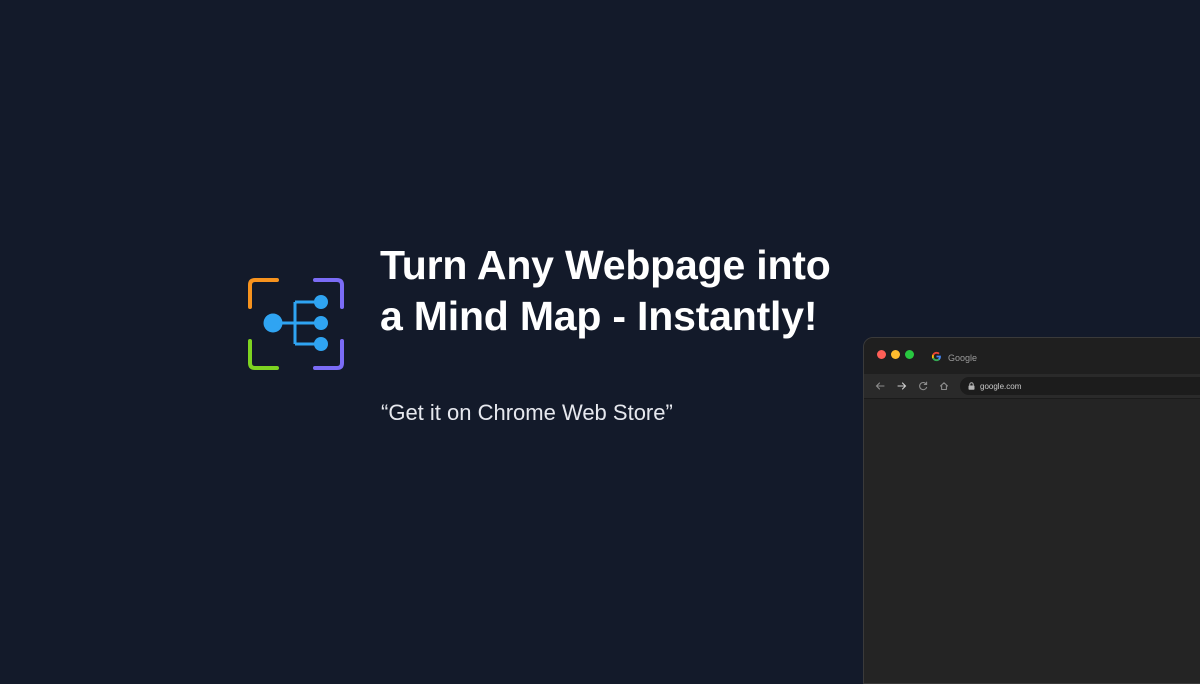 The width and height of the screenshot is (1200, 684). Describe the element at coordinates (909, 354) in the screenshot. I see `maximize-dot` at that location.